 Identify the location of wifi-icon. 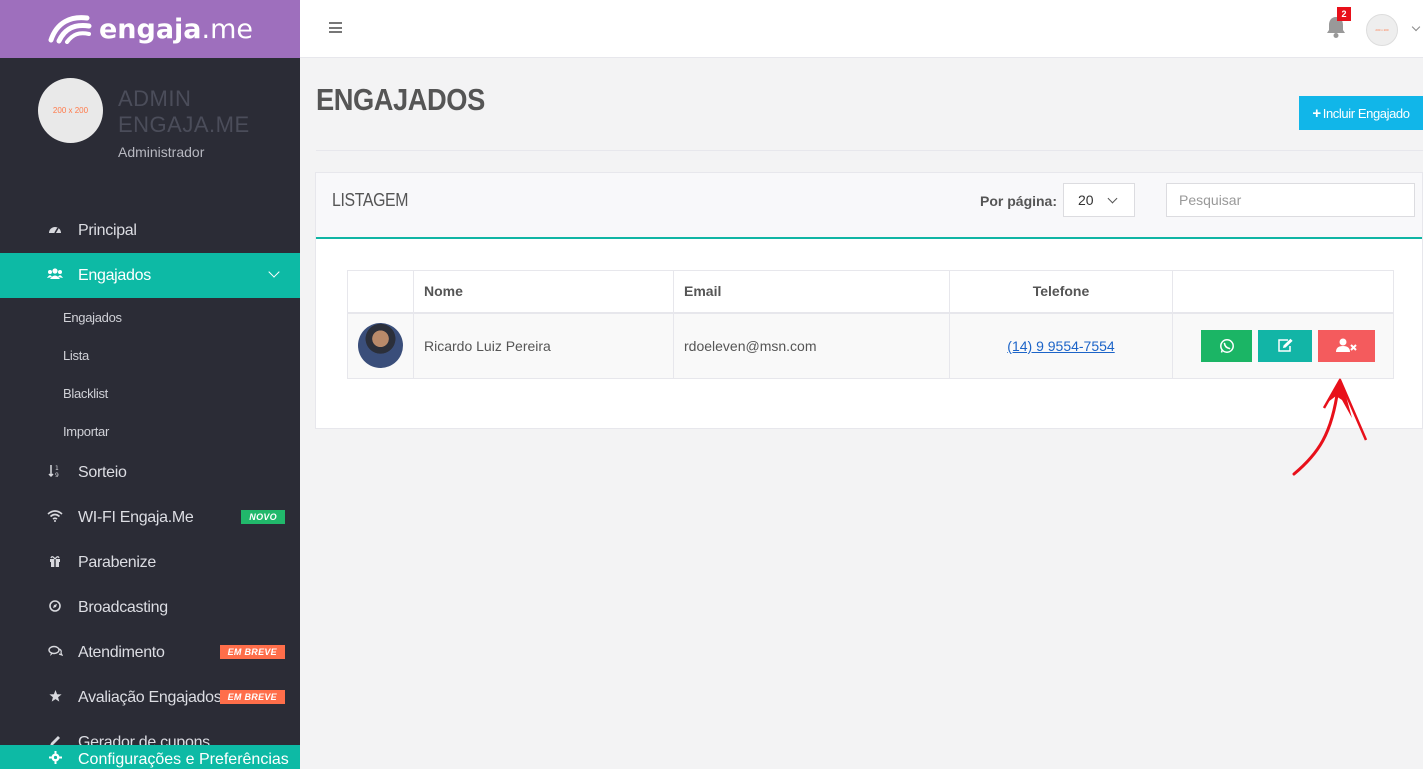
(55, 517).